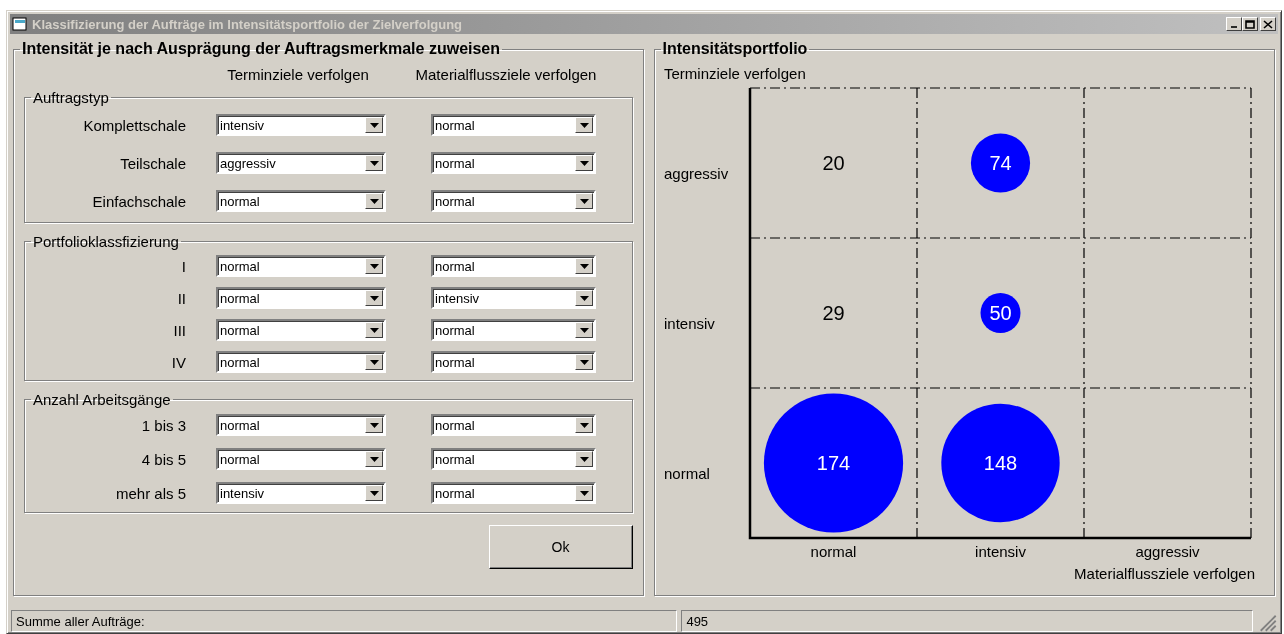 This screenshot has height=634, width=1284. I want to click on row-label: IV, so click(178, 362).